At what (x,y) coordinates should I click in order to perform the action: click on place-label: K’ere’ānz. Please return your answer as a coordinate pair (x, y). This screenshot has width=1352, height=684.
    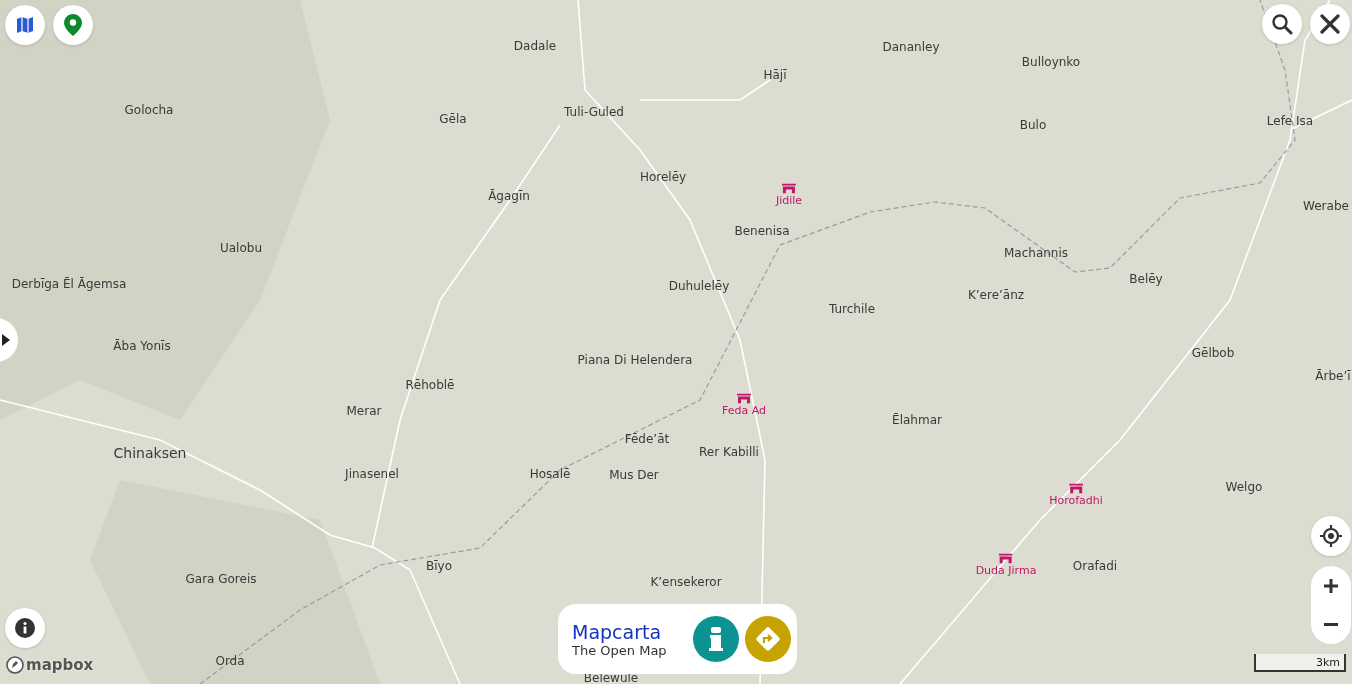
    Looking at the image, I should click on (996, 295).